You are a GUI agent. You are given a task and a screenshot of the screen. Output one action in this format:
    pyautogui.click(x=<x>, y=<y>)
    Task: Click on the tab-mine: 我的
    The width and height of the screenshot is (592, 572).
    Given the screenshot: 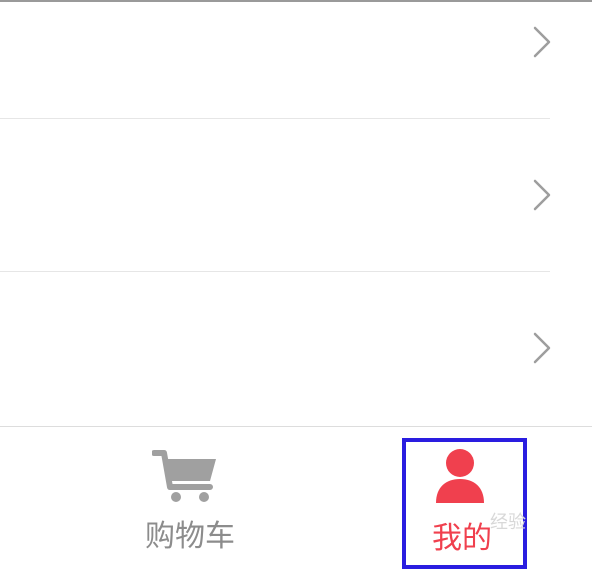 What is the action you would take?
    pyautogui.click(x=462, y=499)
    